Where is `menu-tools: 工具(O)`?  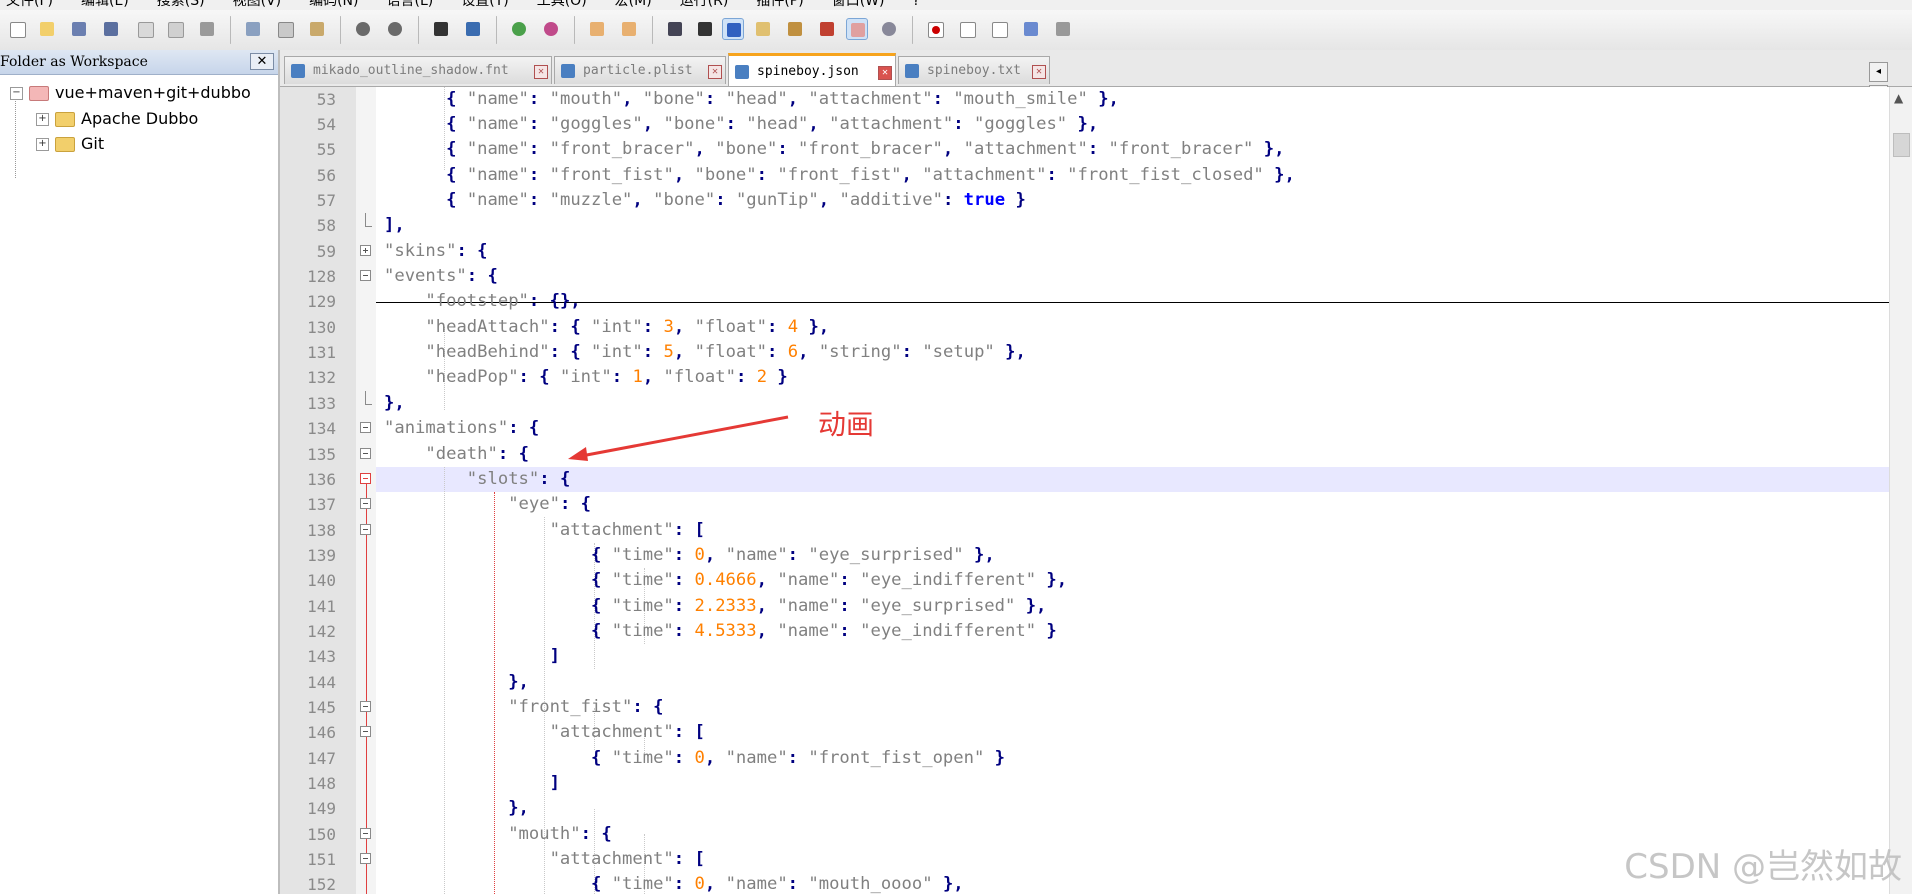 menu-tools: 工具(O) is located at coordinates (559, 5).